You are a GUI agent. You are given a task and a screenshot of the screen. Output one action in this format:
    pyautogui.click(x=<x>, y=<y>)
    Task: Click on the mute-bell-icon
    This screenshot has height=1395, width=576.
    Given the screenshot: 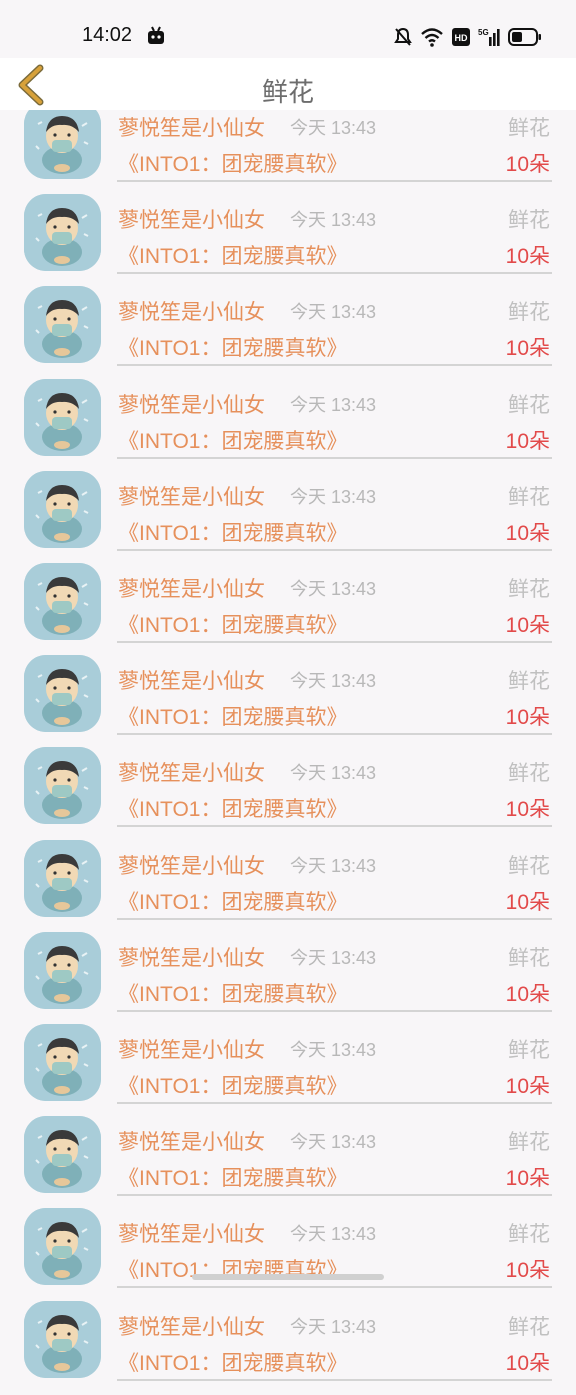 What is the action you would take?
    pyautogui.click(x=403, y=36)
    